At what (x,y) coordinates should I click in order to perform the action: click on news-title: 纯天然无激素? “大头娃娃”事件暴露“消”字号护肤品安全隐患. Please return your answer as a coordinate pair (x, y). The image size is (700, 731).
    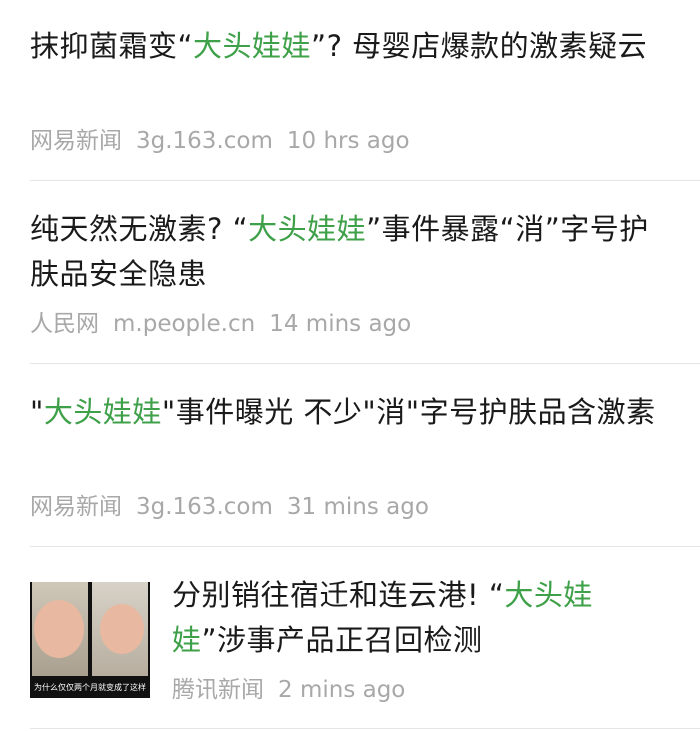
    Looking at the image, I should click on (345, 252).